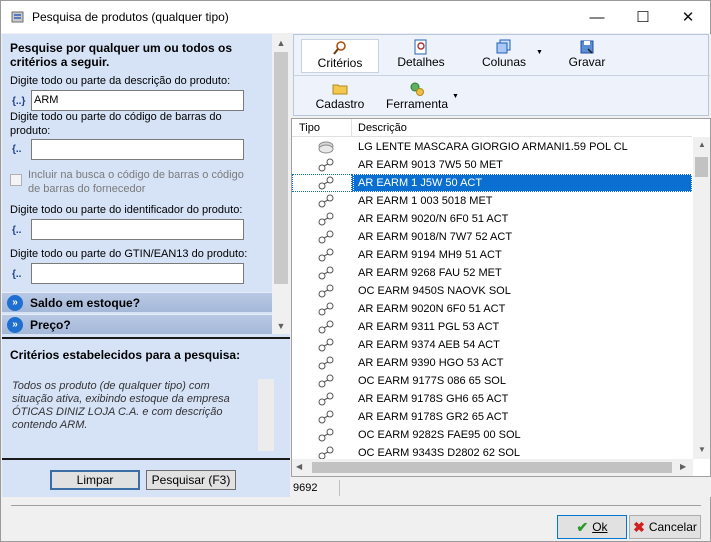 The height and width of the screenshot is (542, 711). I want to click on table-row: AR EARM 9178S GR2 65 ACT, so click(492, 417).